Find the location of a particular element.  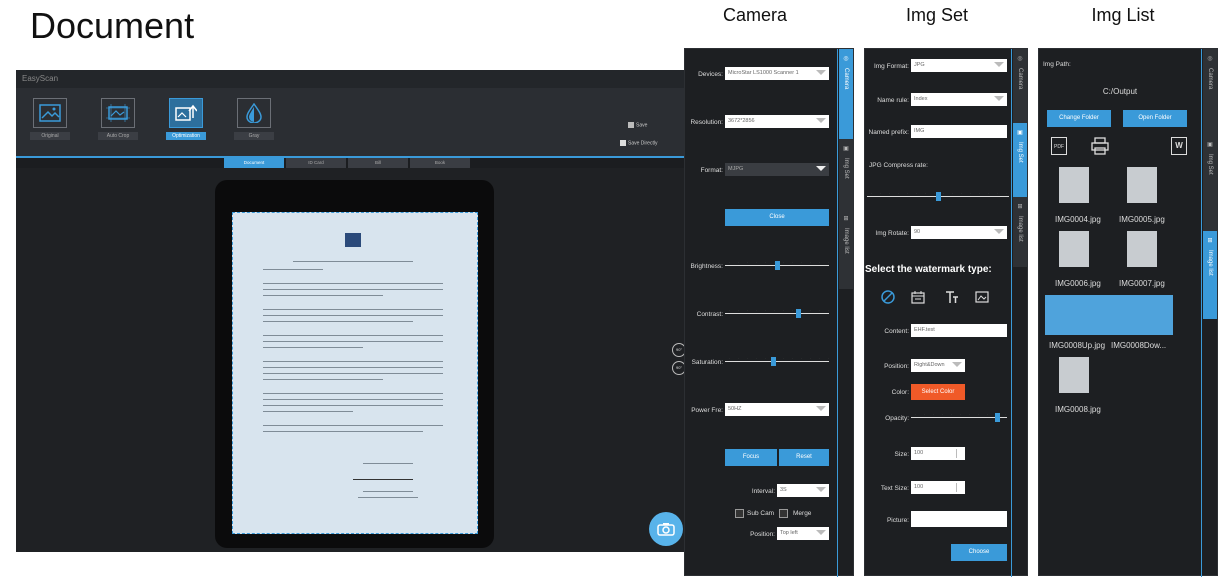

jpg-rate-slider is located at coordinates (938, 196).